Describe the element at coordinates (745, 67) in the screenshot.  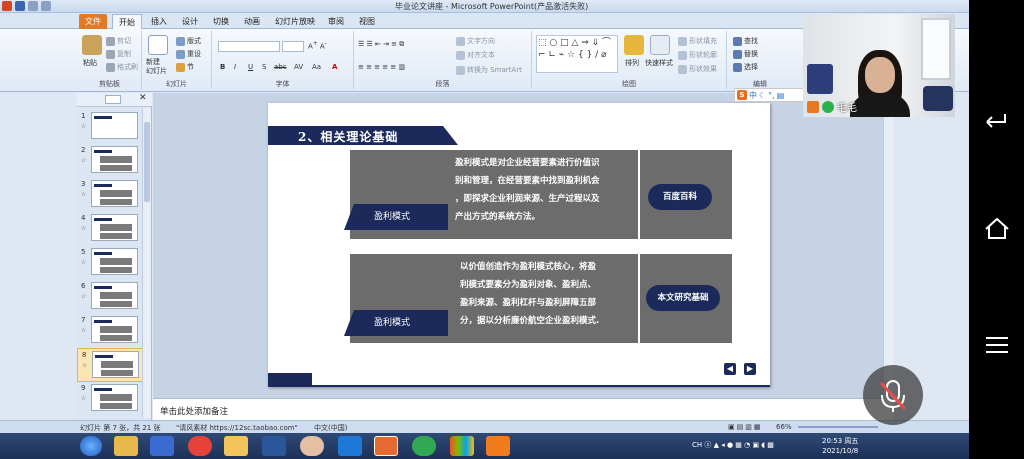
I see `select-button: 选择` at that location.